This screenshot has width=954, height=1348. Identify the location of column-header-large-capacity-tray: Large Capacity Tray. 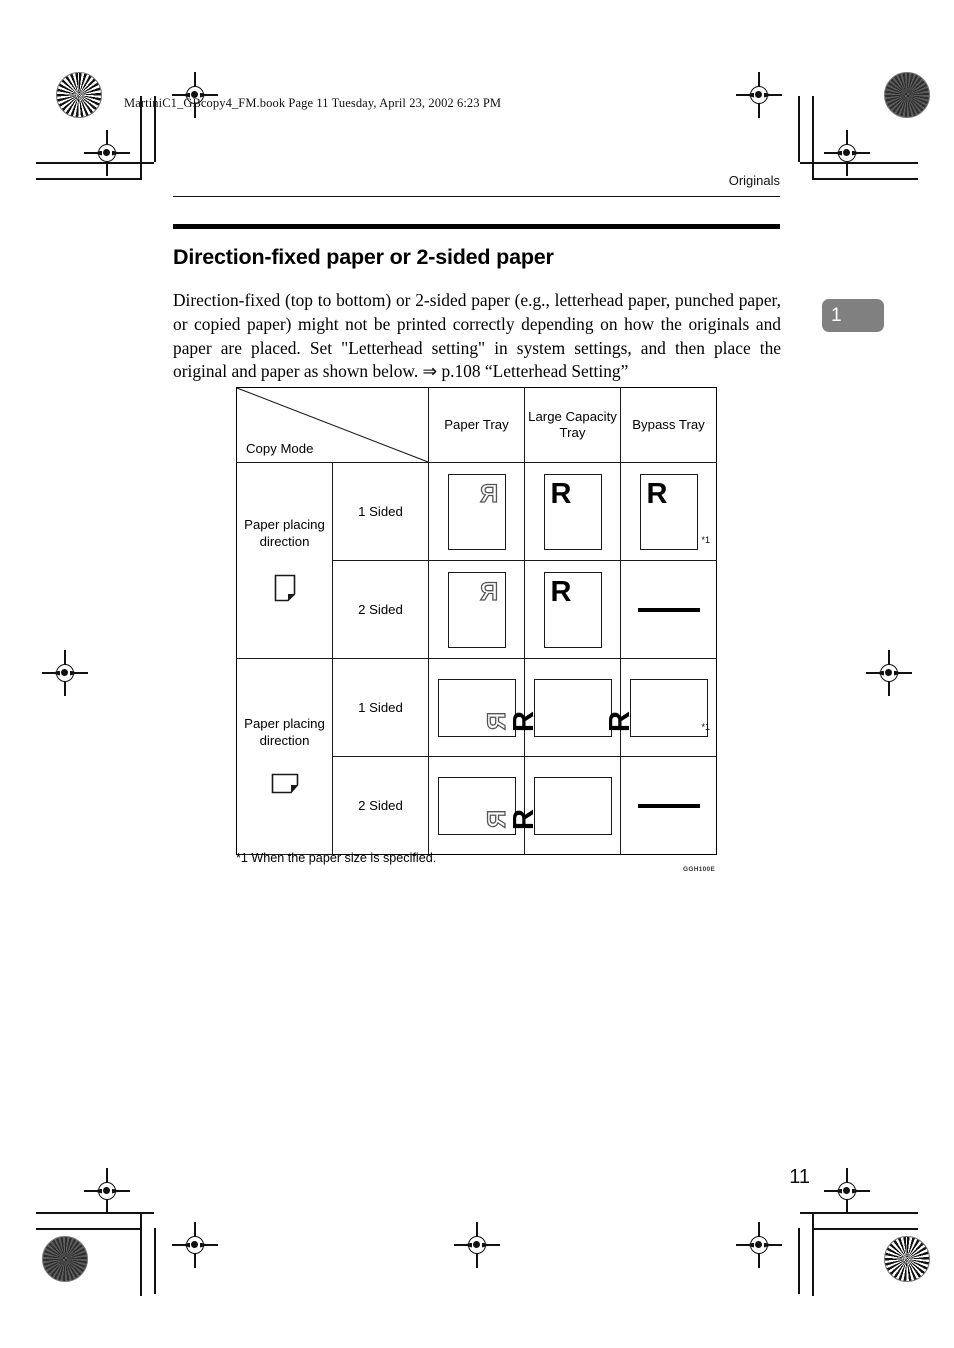
(572, 425).